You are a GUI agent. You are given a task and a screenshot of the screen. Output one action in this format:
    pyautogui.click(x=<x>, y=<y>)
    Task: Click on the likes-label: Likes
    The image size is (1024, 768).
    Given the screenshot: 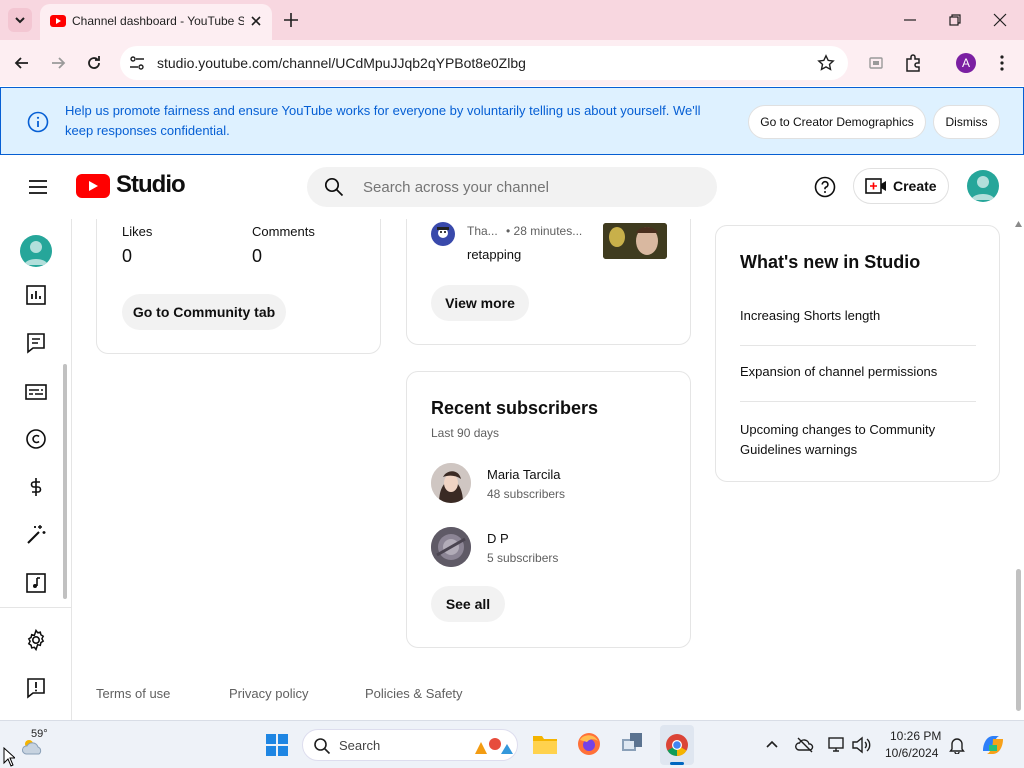 What is the action you would take?
    pyautogui.click(x=137, y=231)
    